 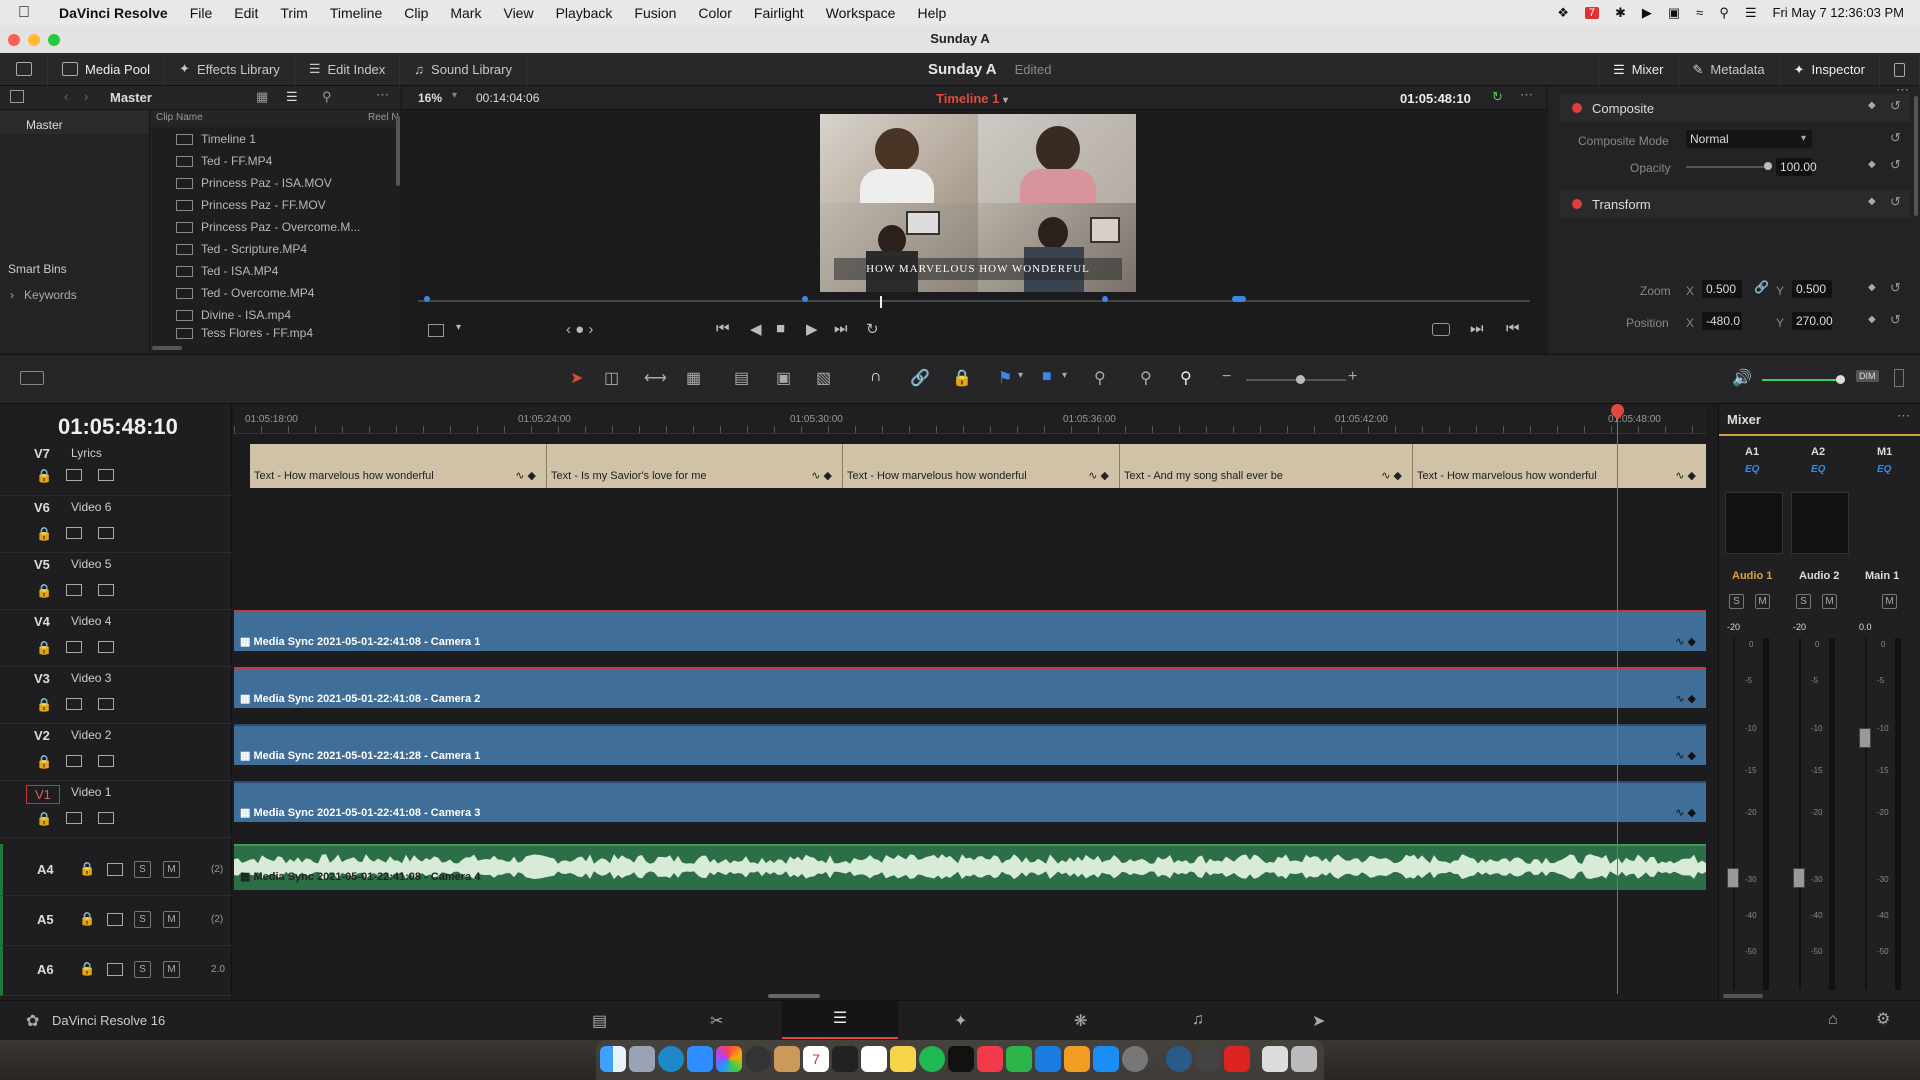 What do you see at coordinates (1812, 321) in the screenshot?
I see `position-y-field: 270.00` at bounding box center [1812, 321].